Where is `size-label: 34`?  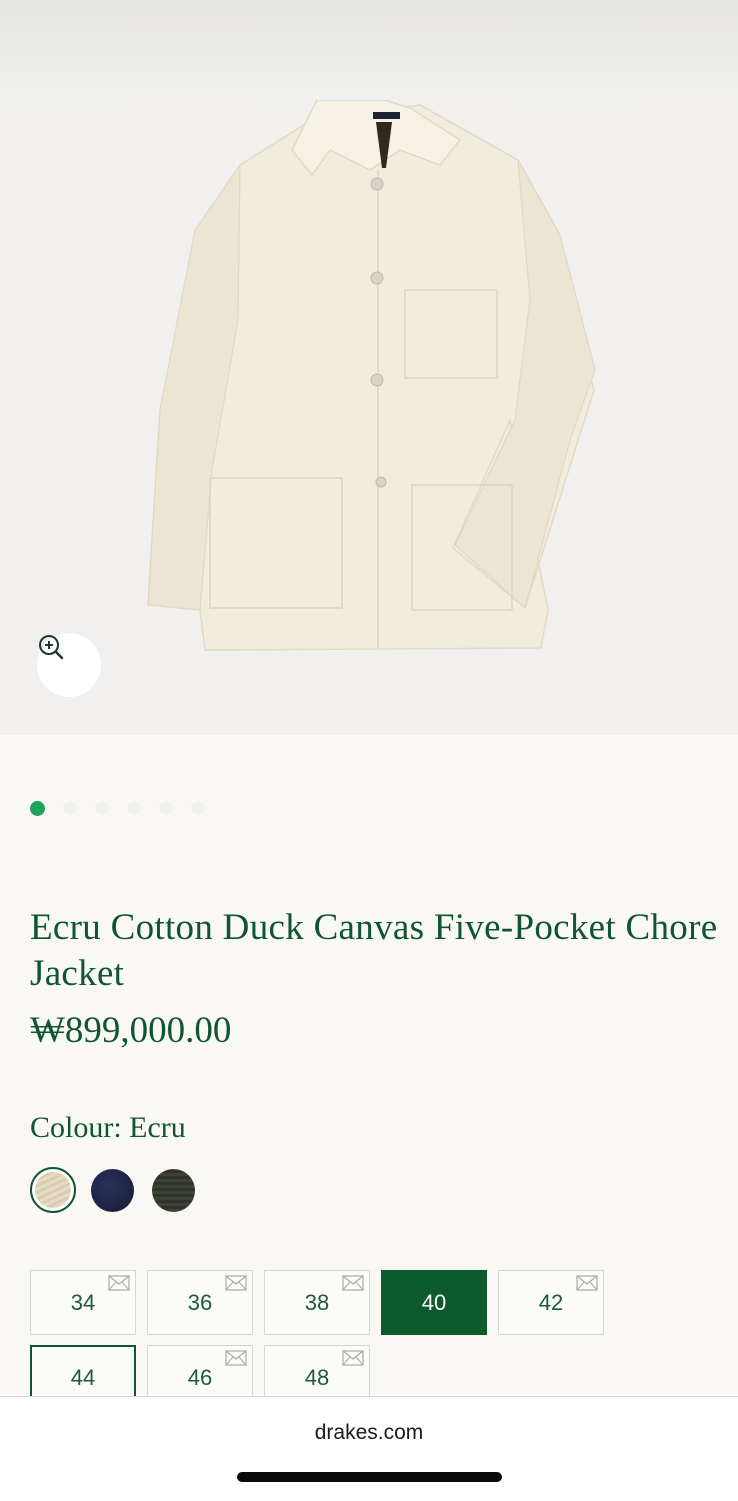
size-label: 34 is located at coordinates (83, 1302).